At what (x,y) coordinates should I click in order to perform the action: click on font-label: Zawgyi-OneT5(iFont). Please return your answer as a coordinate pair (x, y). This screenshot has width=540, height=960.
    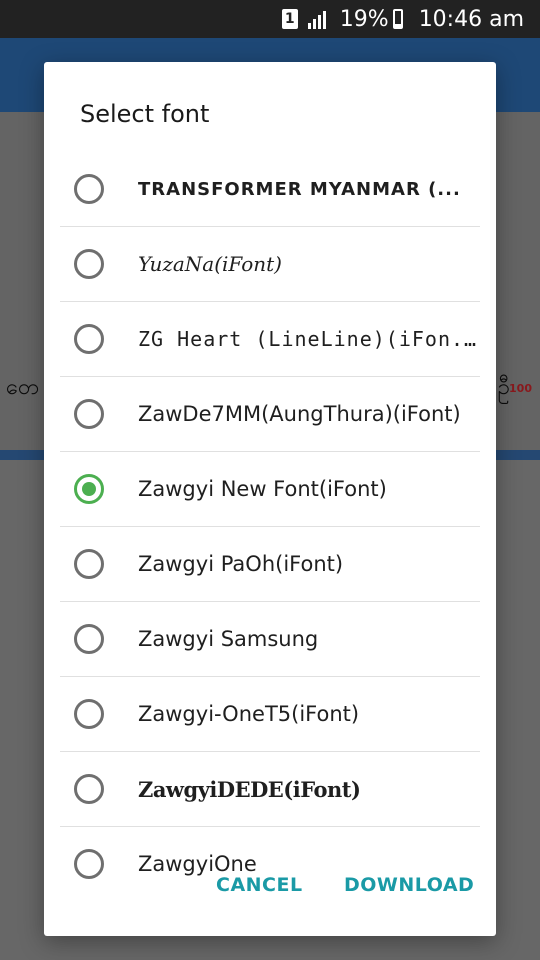
    Looking at the image, I should click on (249, 714).